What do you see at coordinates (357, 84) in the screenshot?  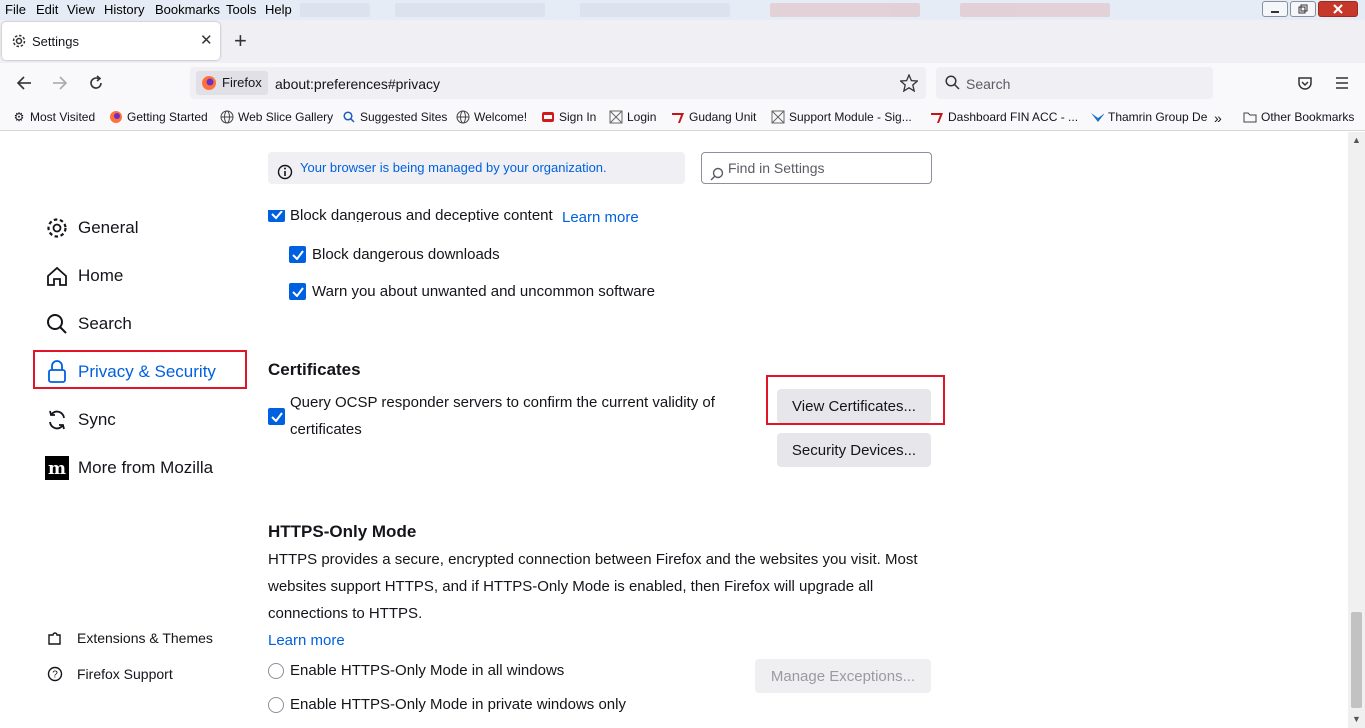 I see `url-text: about:preferences#privacy` at bounding box center [357, 84].